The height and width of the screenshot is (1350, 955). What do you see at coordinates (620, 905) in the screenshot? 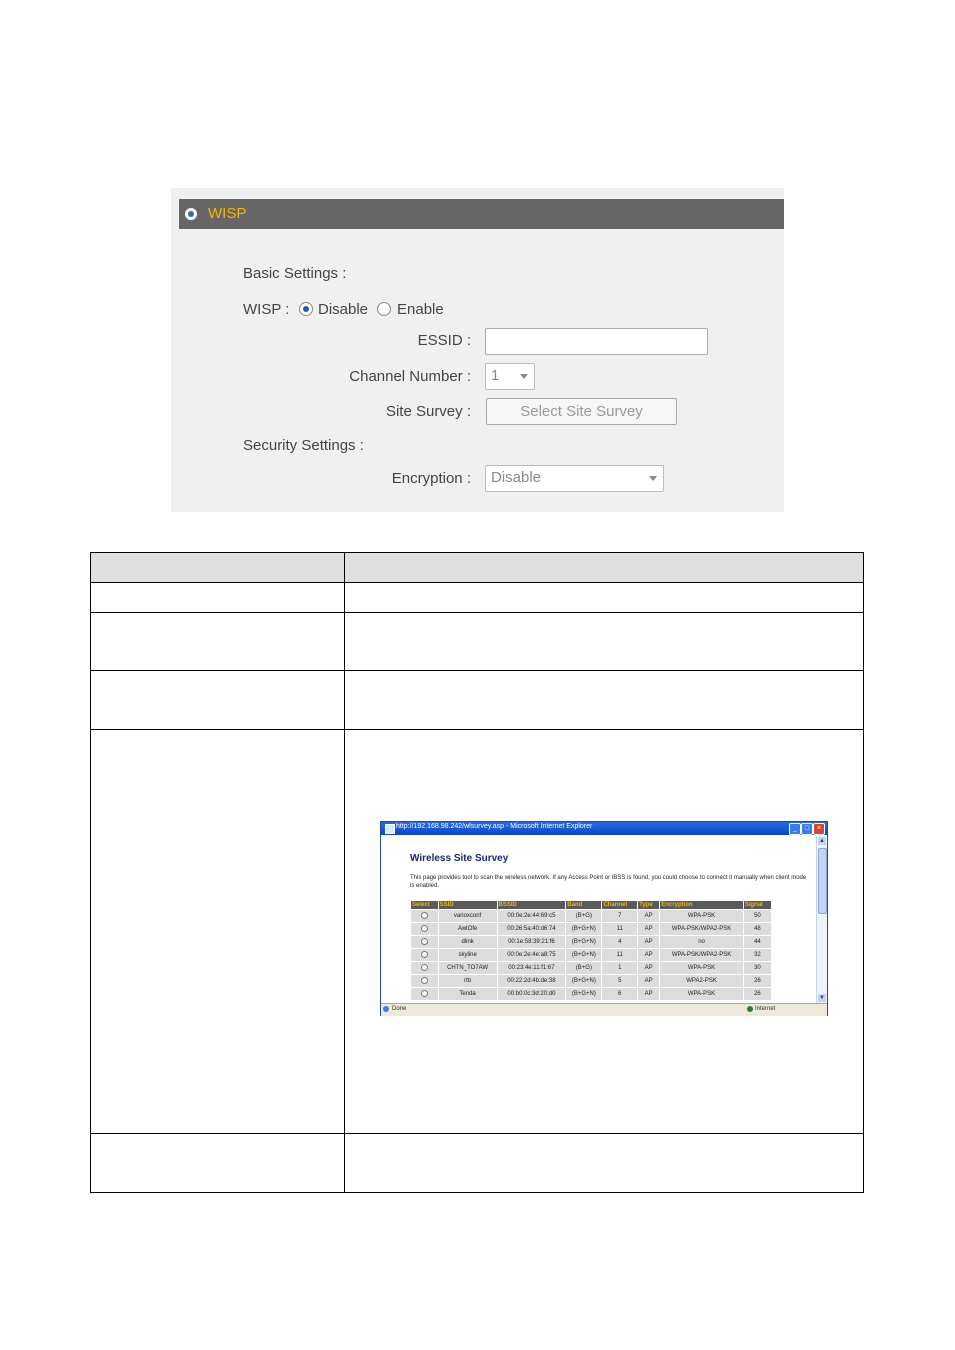
I see `column-header: Channel` at bounding box center [620, 905].